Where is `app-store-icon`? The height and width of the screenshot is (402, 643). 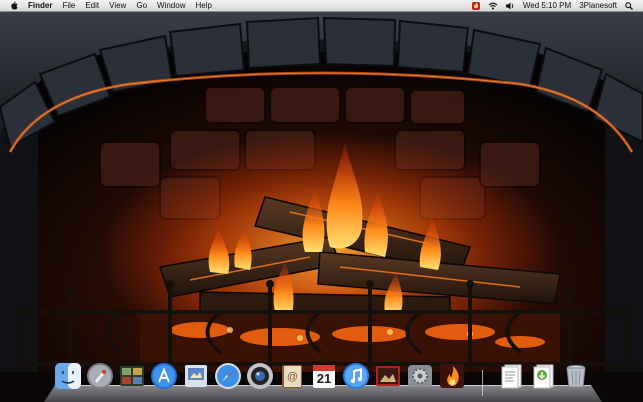 app-store-icon is located at coordinates (164, 376).